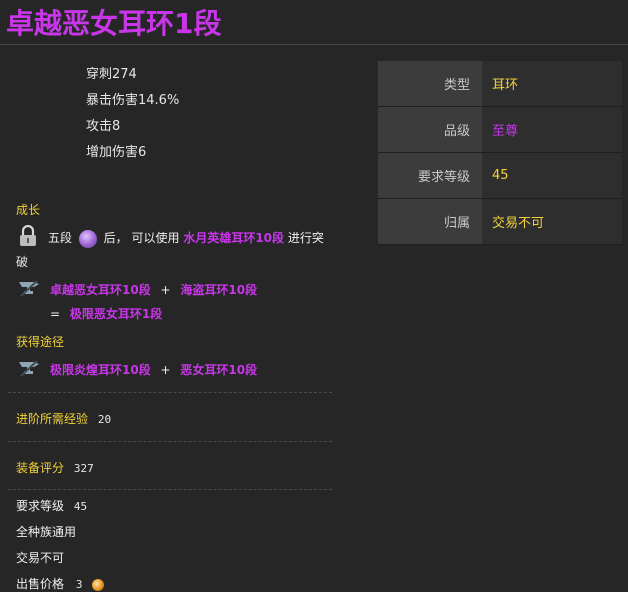  Describe the element at coordinates (552, 221) in the screenshot. I see `attr-value: 交易不可` at that location.